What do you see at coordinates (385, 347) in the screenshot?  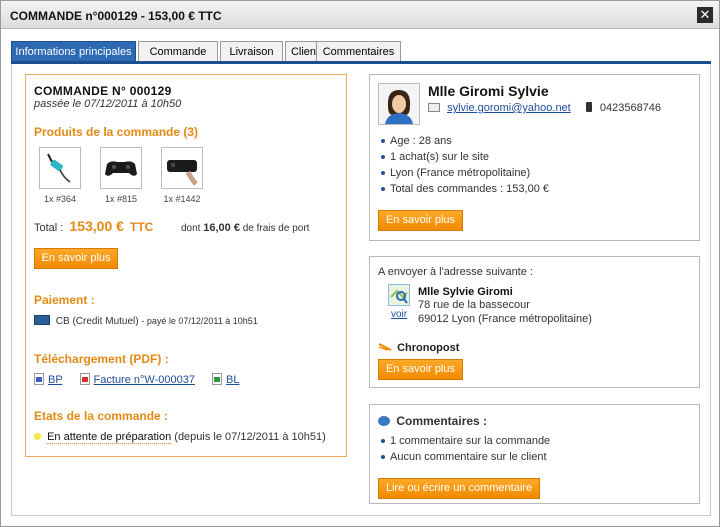 I see `chronopost-logo-icon` at bounding box center [385, 347].